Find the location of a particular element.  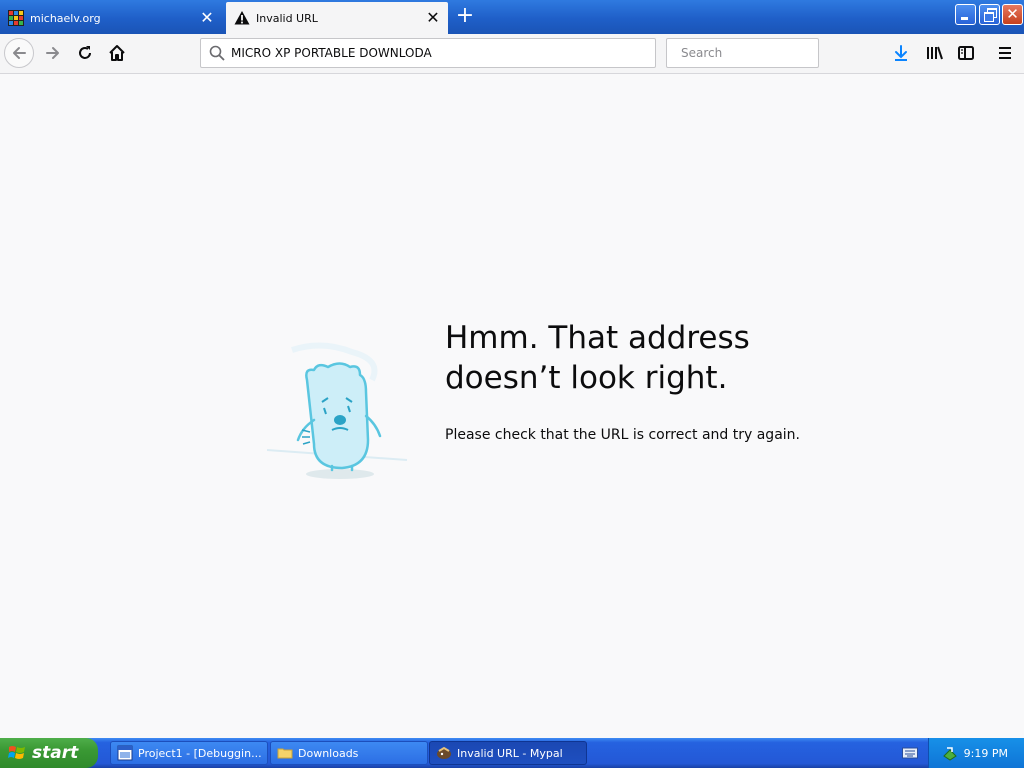

hamburger-menu-icon is located at coordinates (1005, 53).